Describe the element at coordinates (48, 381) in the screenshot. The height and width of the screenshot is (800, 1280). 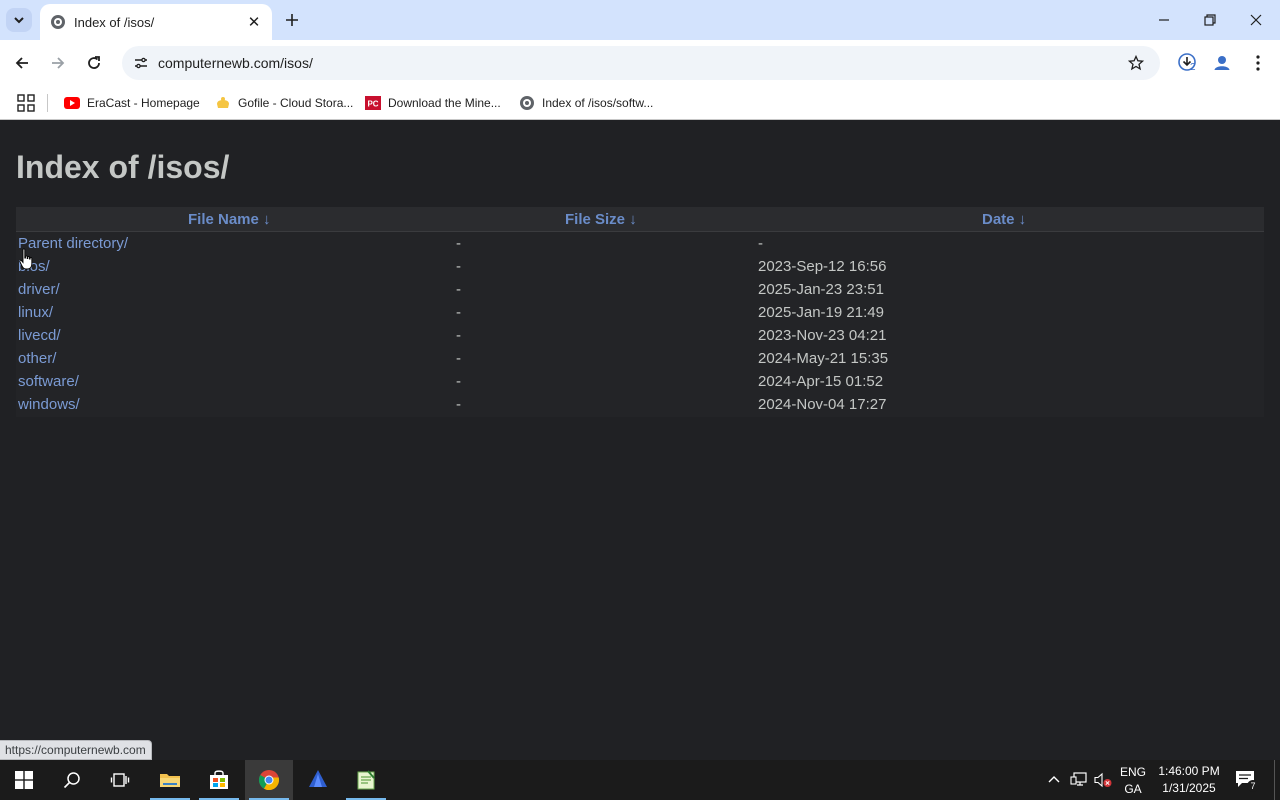
I see `folder-link-software: software/` at that location.